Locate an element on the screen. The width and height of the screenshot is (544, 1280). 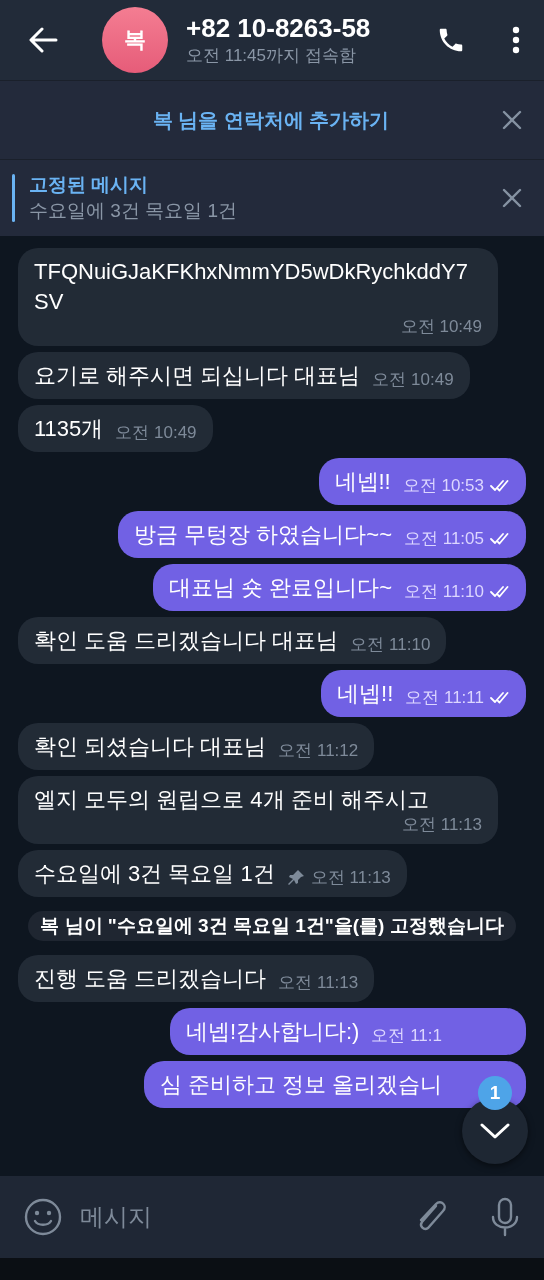
incoming-message-bubble: 확인 되셨습니다 대표님 오전 11:12 is located at coordinates (196, 746).